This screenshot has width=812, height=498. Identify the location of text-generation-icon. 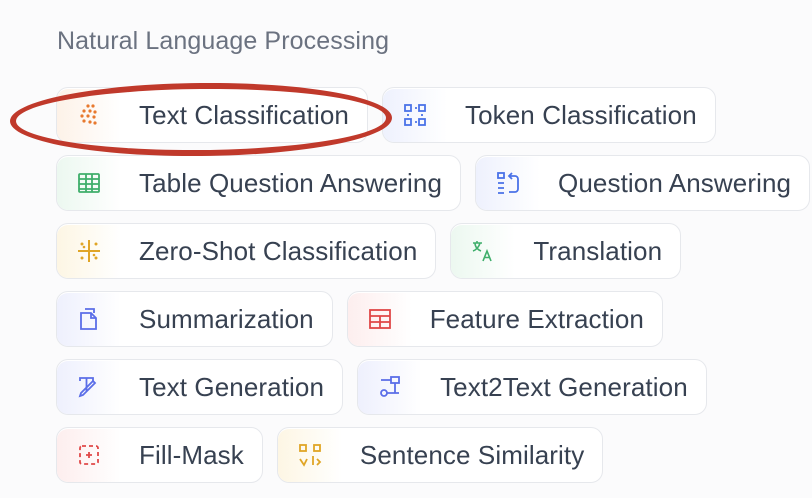
(89, 387).